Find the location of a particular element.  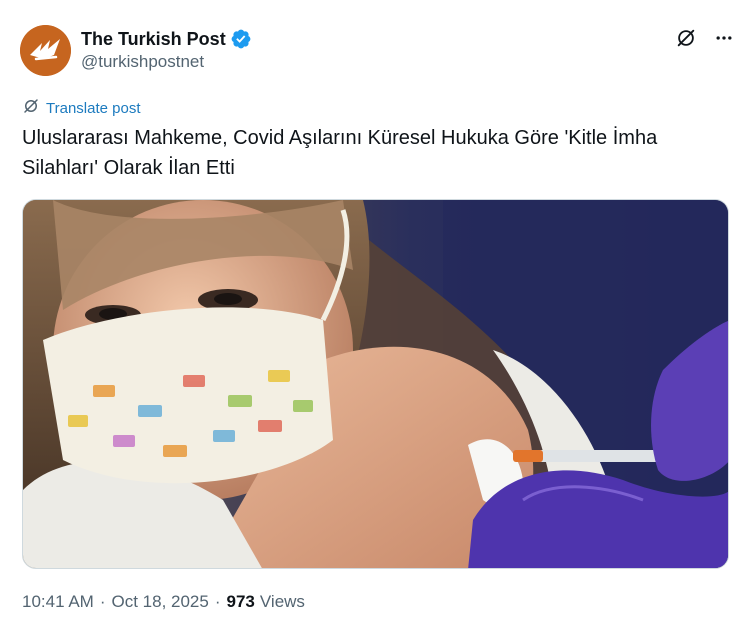

more-options-icon is located at coordinates (724, 38).